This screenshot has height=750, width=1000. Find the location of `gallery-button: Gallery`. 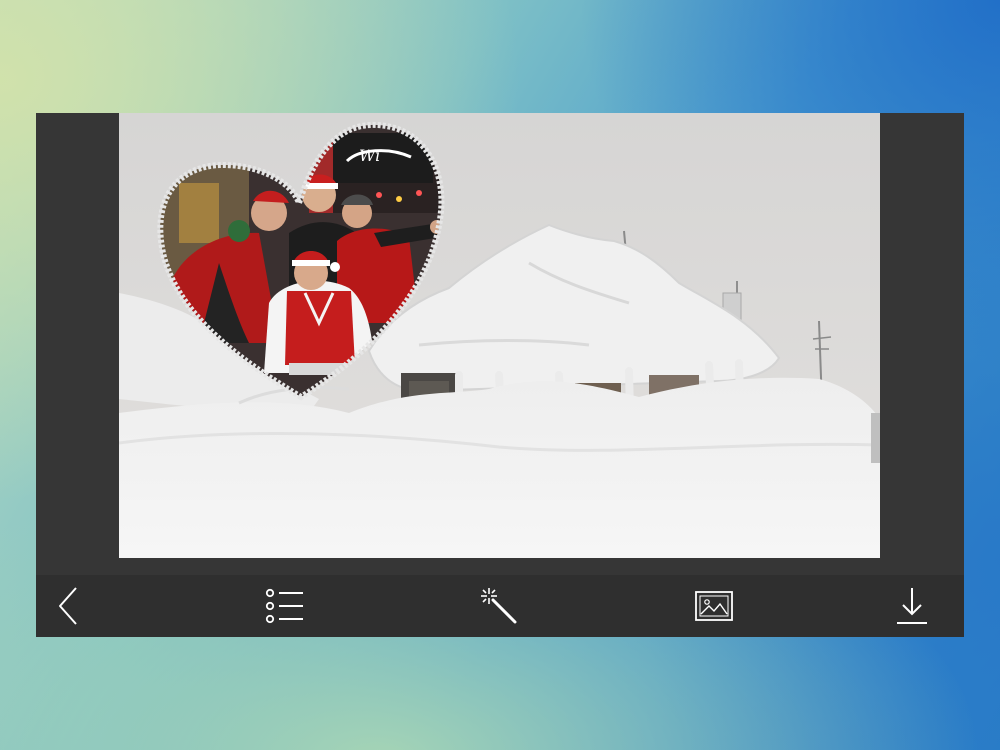

gallery-button: Gallery is located at coordinates (714, 606).